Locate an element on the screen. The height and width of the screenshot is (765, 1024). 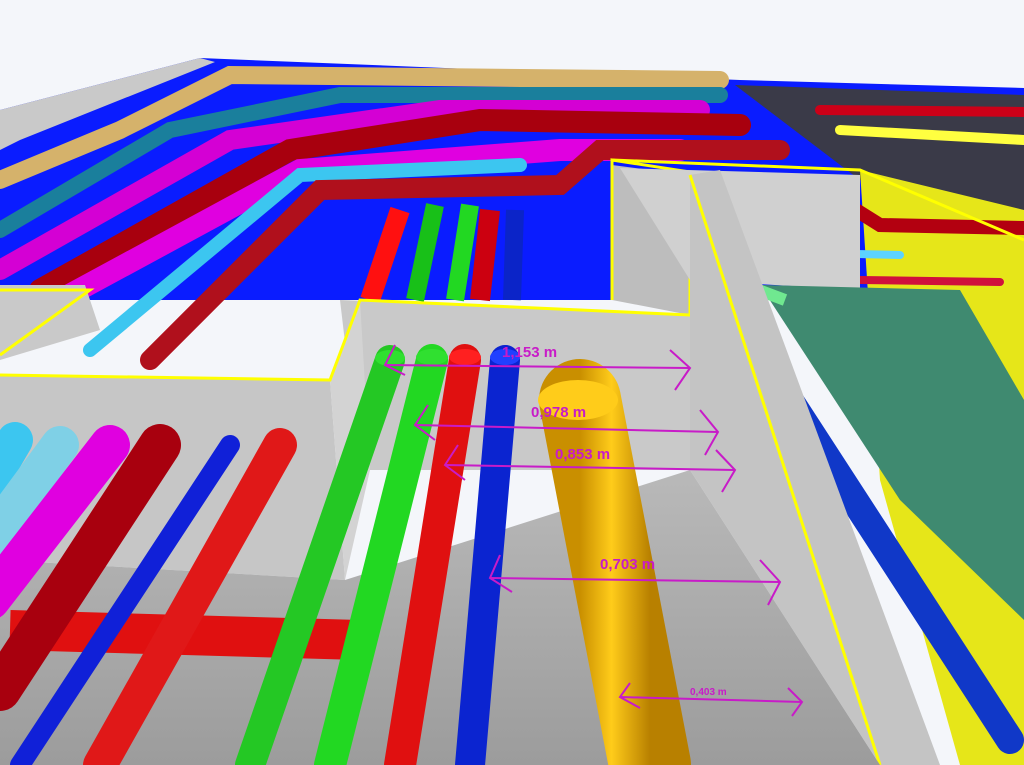
dimension-label-1: 1,153 m is located at coordinates (529, 352).